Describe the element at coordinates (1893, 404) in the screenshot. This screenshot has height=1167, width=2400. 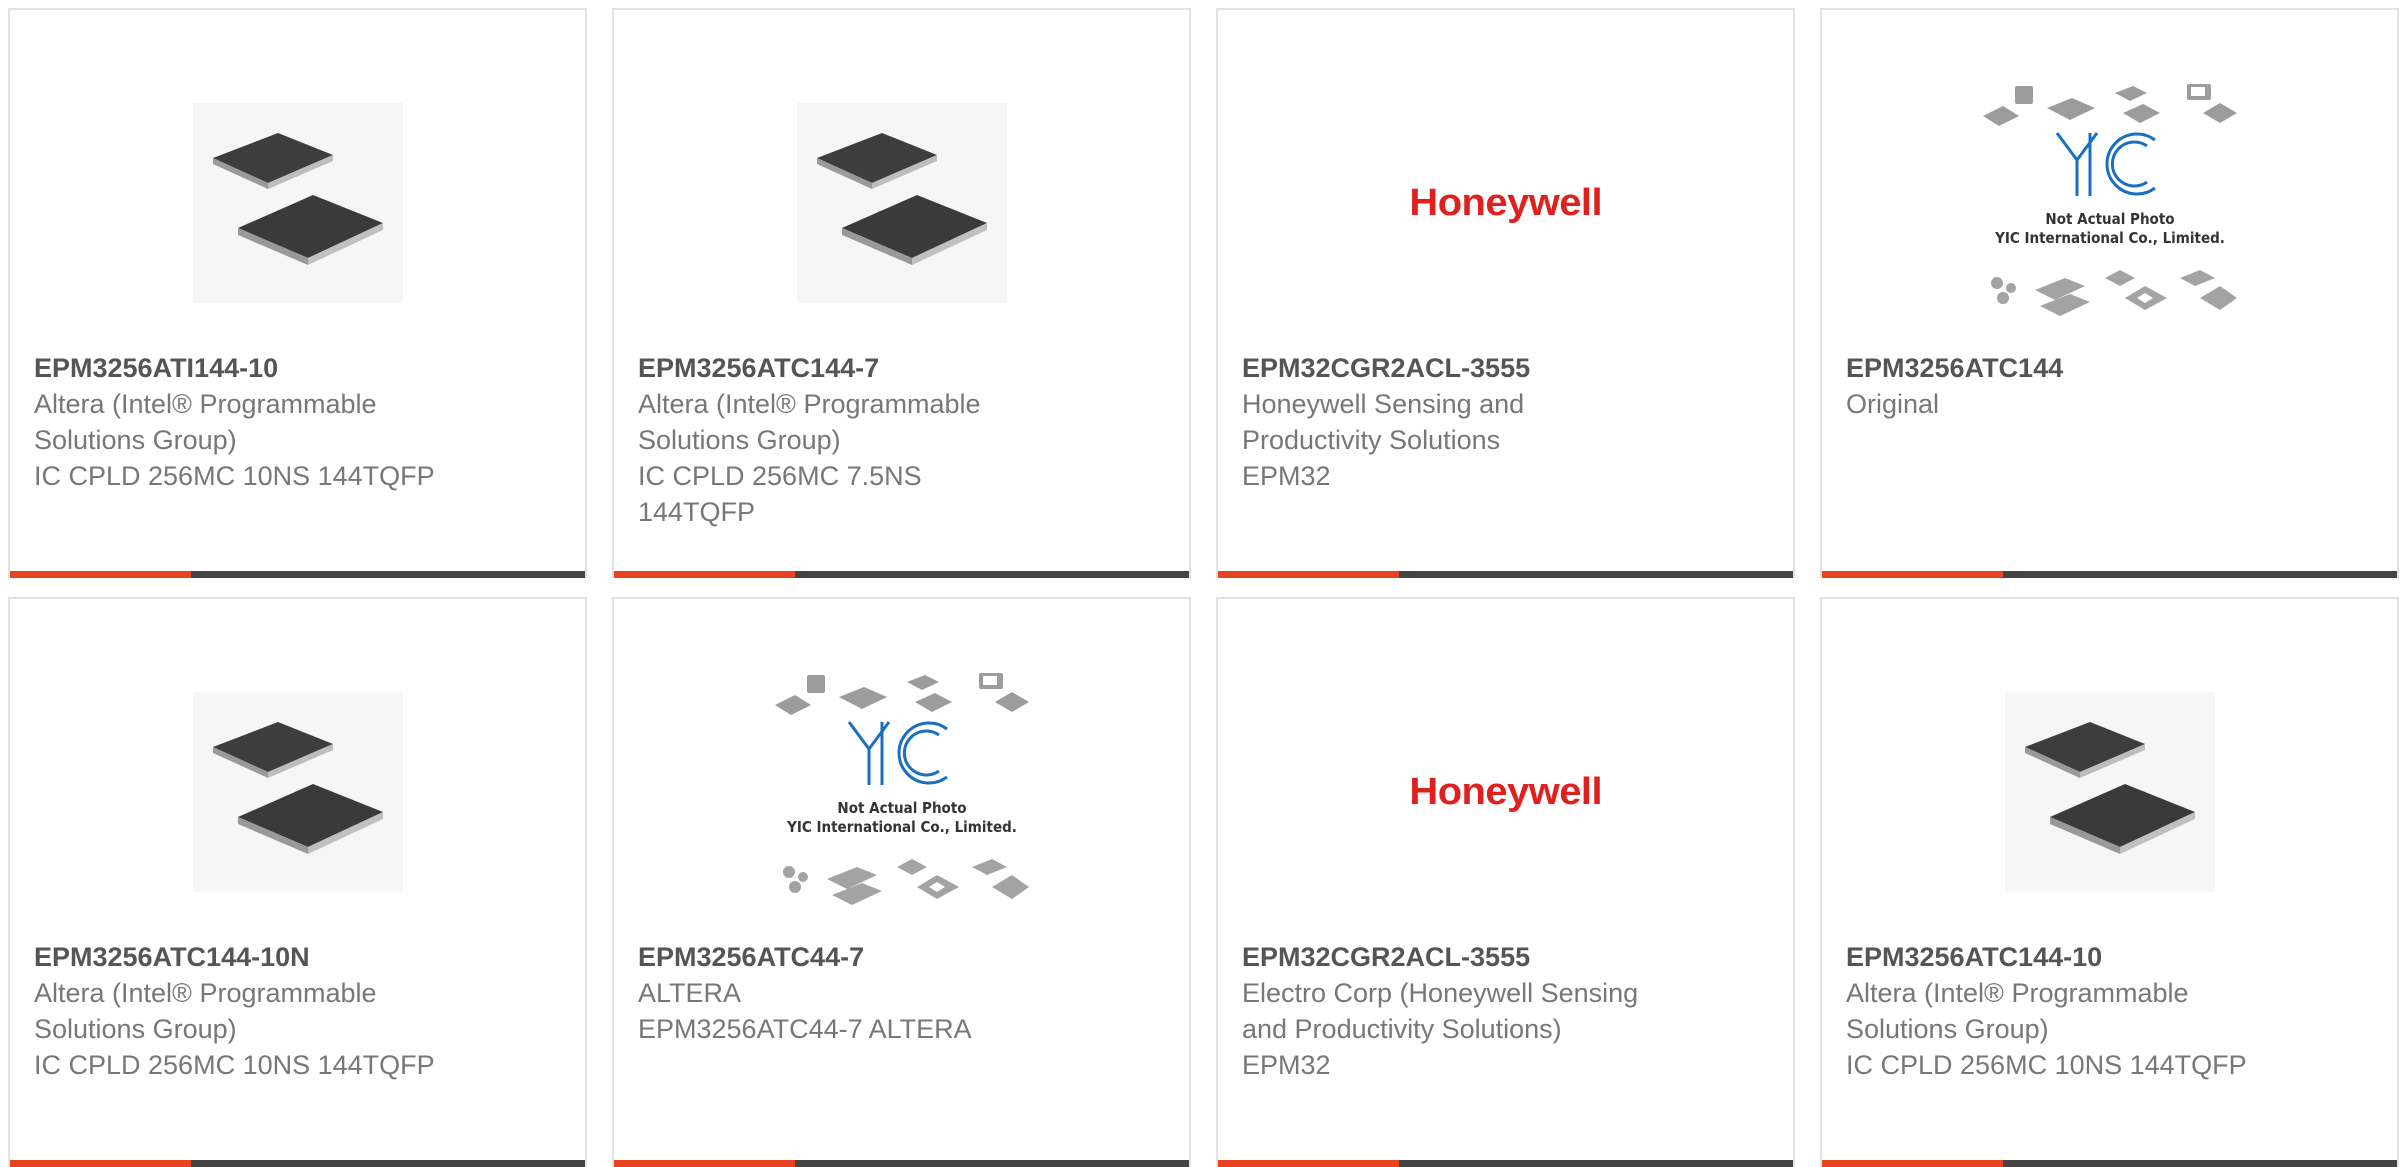
I see `description-line: Original` at that location.